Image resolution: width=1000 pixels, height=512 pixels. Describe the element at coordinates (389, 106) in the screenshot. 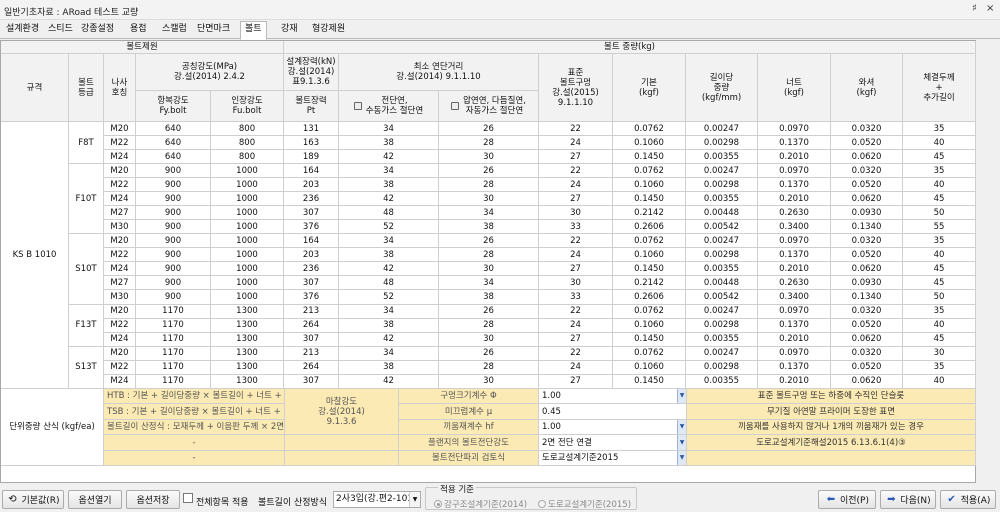

I see `header-edge-sheared: 전단연, 수동가스 절단연` at that location.